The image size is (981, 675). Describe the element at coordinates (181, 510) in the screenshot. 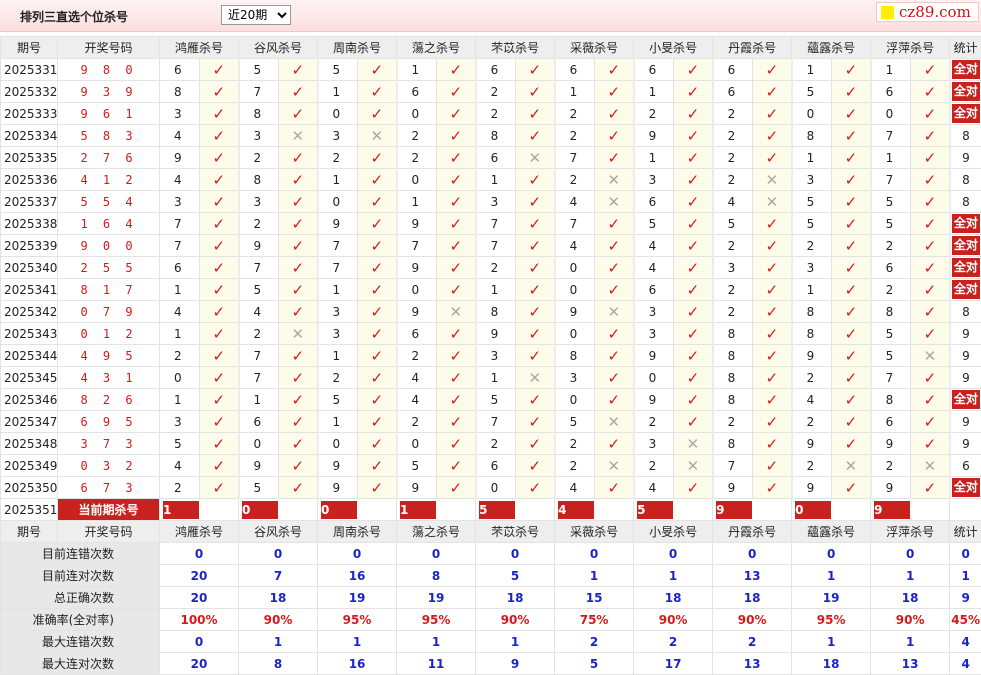

I see `current-kill-number: 1` at that location.